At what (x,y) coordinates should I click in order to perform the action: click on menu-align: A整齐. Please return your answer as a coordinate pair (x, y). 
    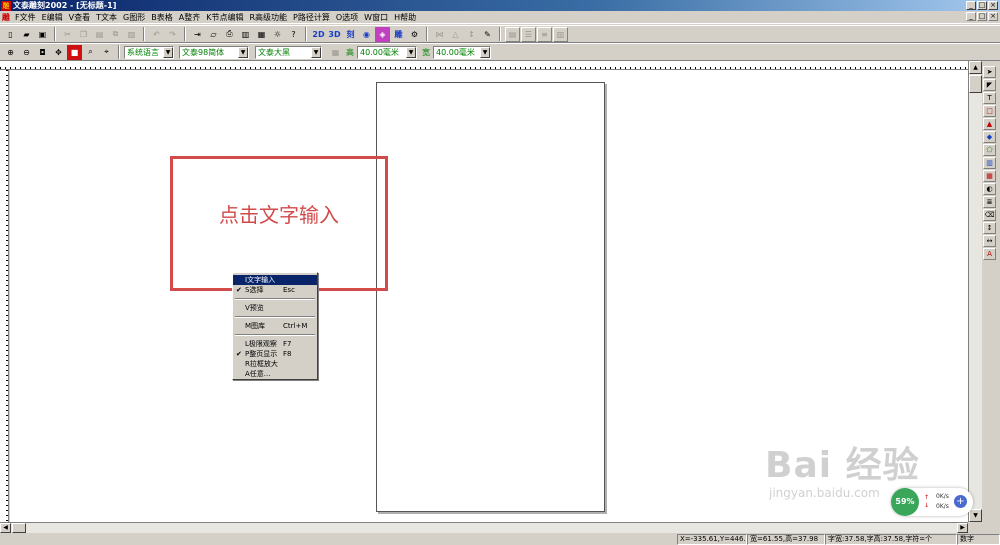
    Looking at the image, I should click on (189, 17).